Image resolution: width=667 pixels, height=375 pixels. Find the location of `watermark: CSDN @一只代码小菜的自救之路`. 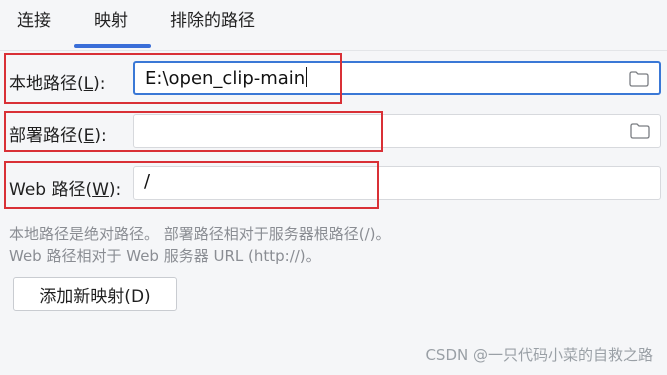

watermark: CSDN @一只代码小菜的自救之路 is located at coordinates (539, 355).